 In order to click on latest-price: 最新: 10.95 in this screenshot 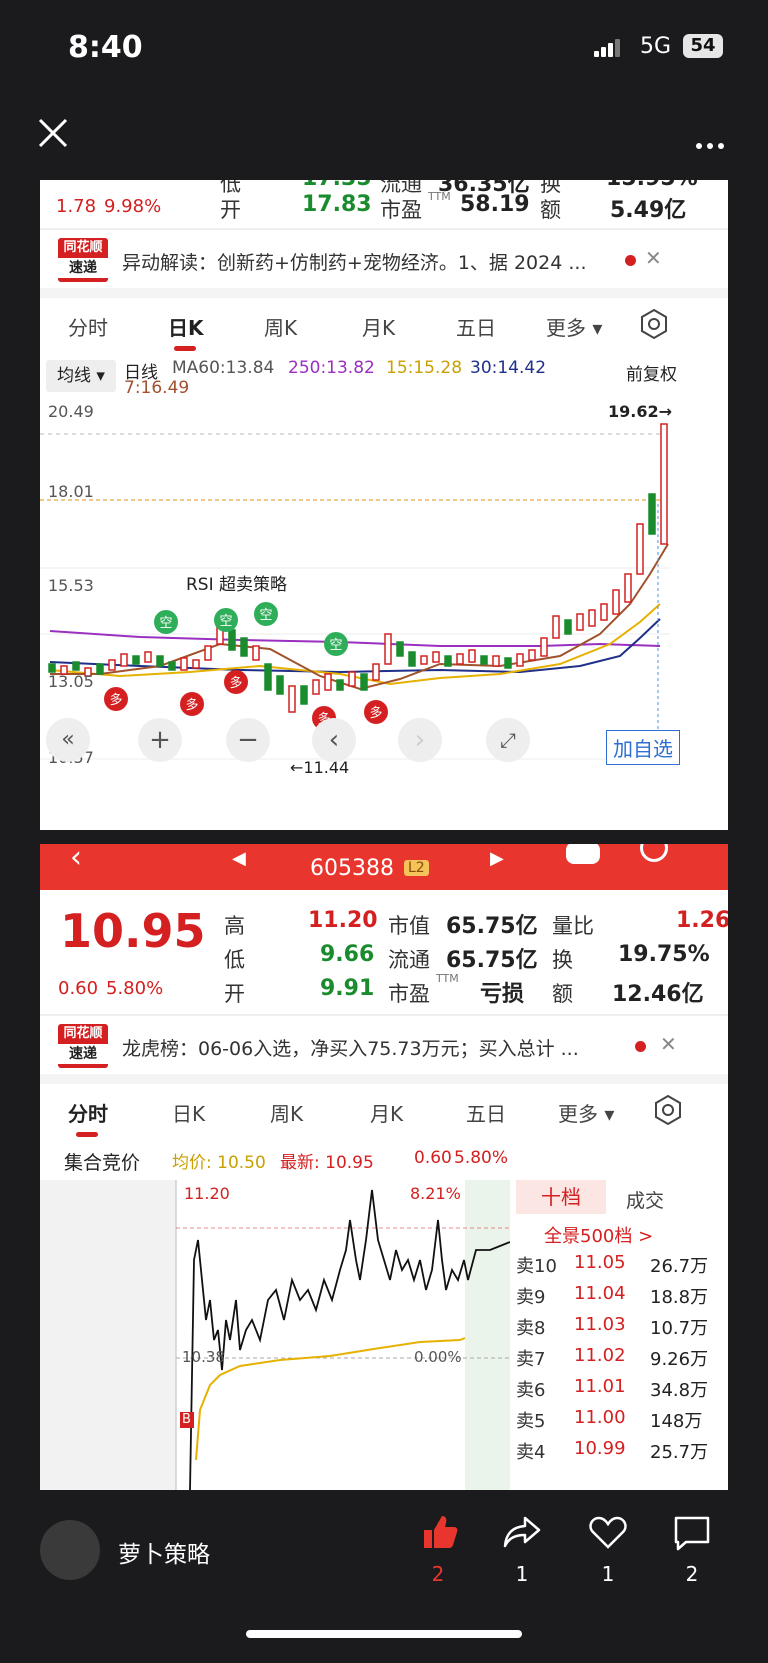, I will do `click(327, 1163)`.